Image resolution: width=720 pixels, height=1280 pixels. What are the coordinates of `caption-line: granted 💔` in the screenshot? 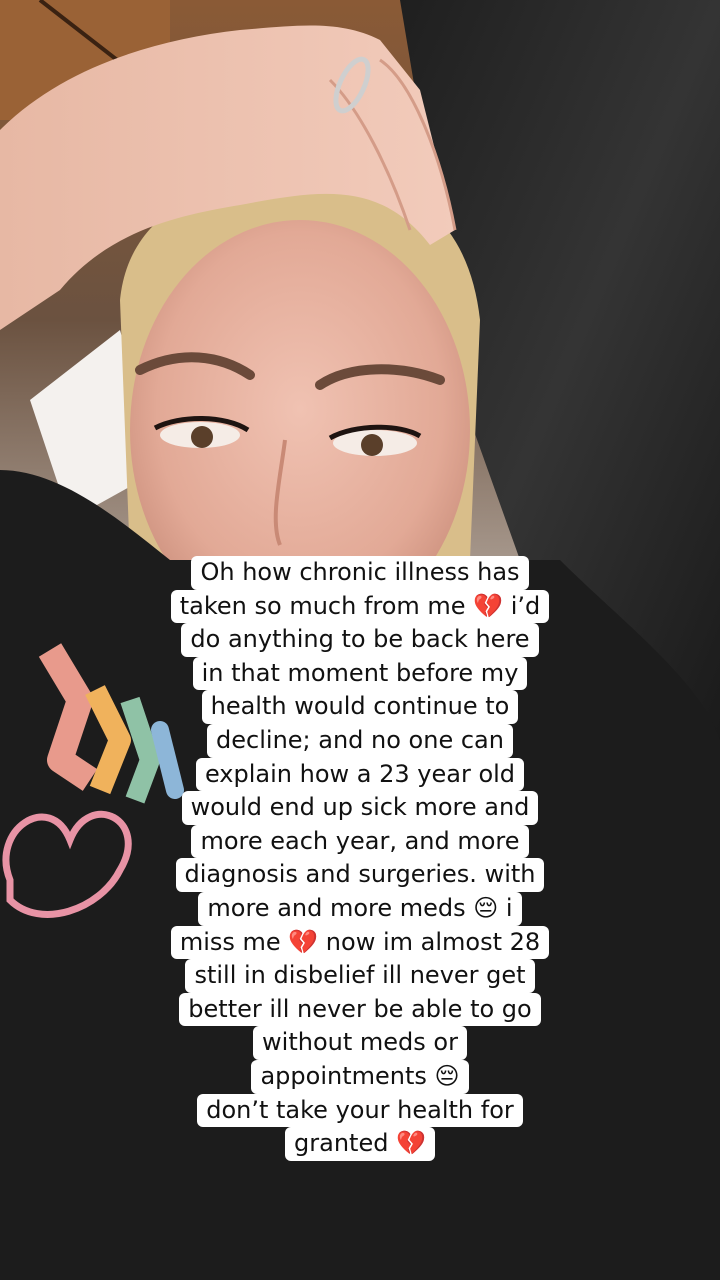 It's located at (360, 1144).